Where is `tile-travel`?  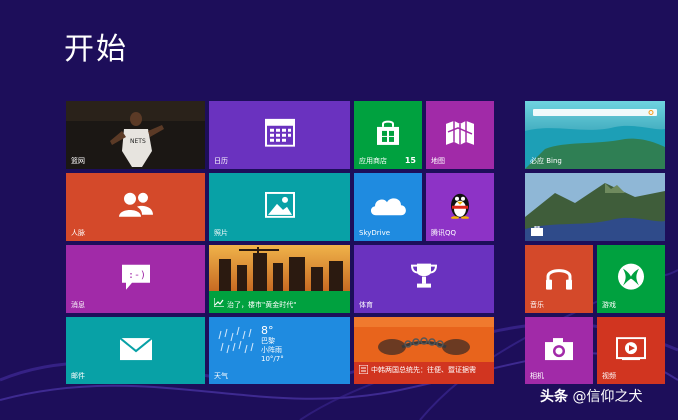 tile-travel is located at coordinates (595, 207).